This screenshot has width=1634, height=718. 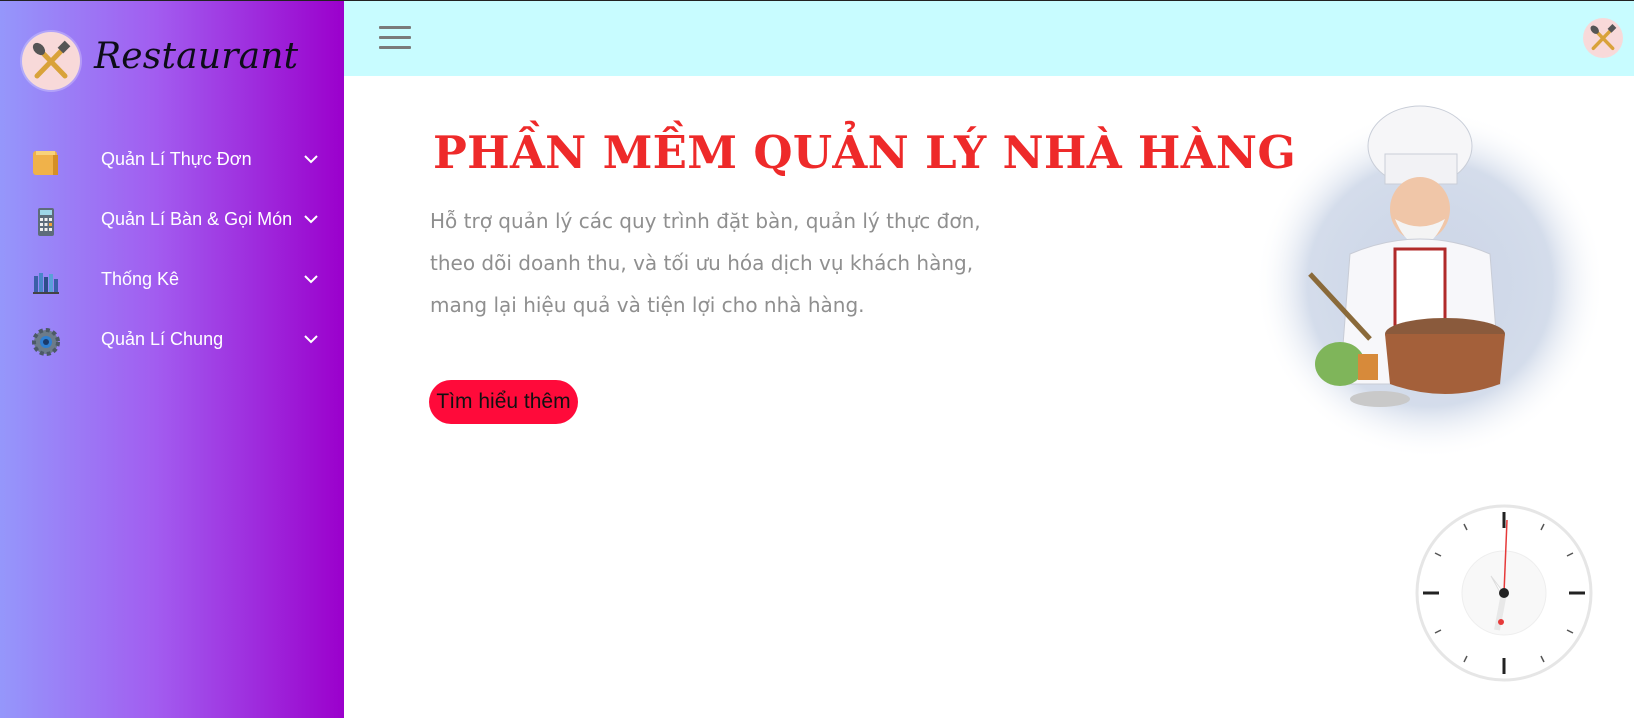 I want to click on sidebar-item-table-ordering: Quản Lí Bàn & Gọi Món, so click(x=172, y=220).